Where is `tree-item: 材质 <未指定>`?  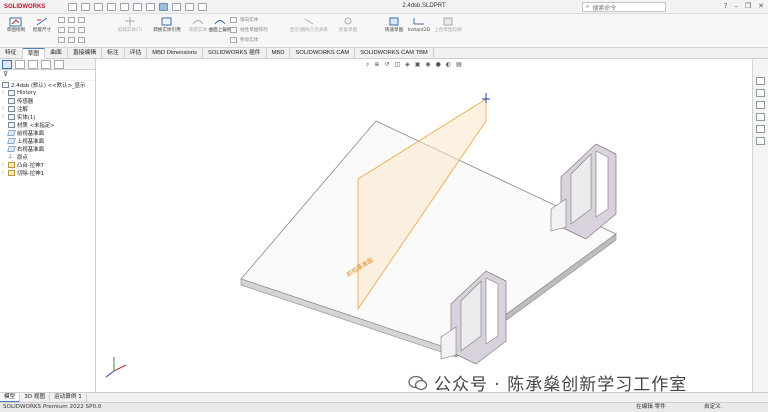 tree-item: 材质 <未指定> is located at coordinates (48, 125).